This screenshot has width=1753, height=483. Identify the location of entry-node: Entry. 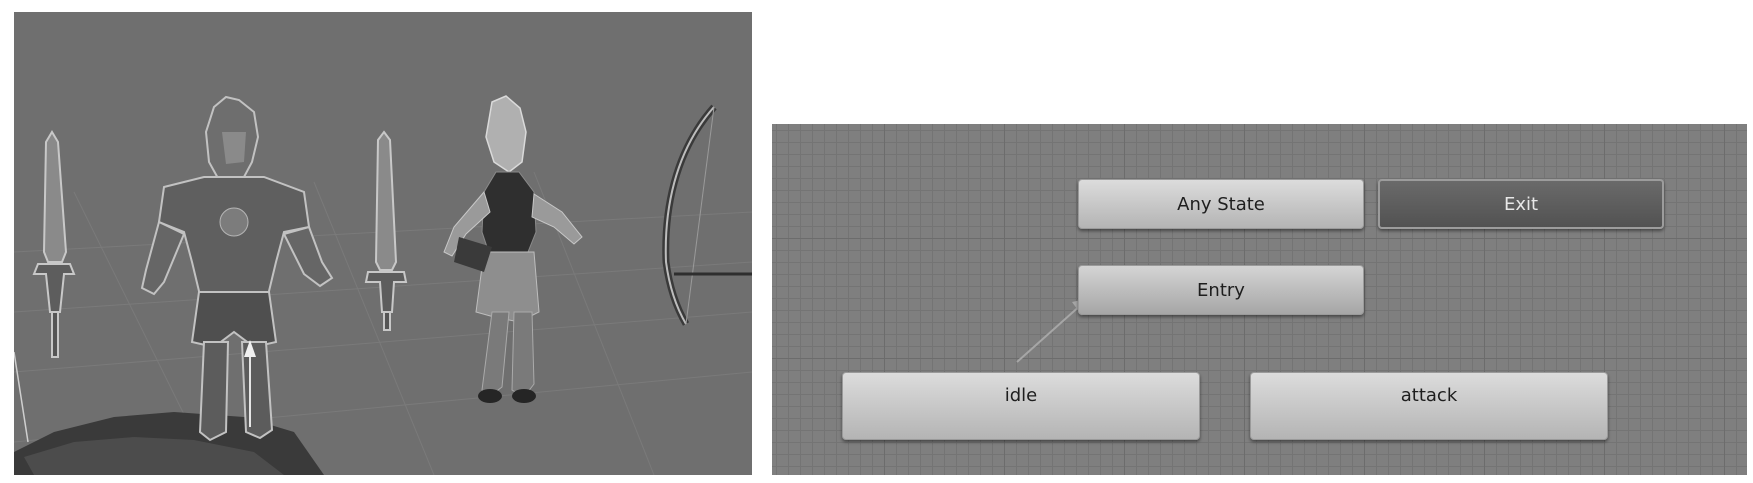
(1221, 290).